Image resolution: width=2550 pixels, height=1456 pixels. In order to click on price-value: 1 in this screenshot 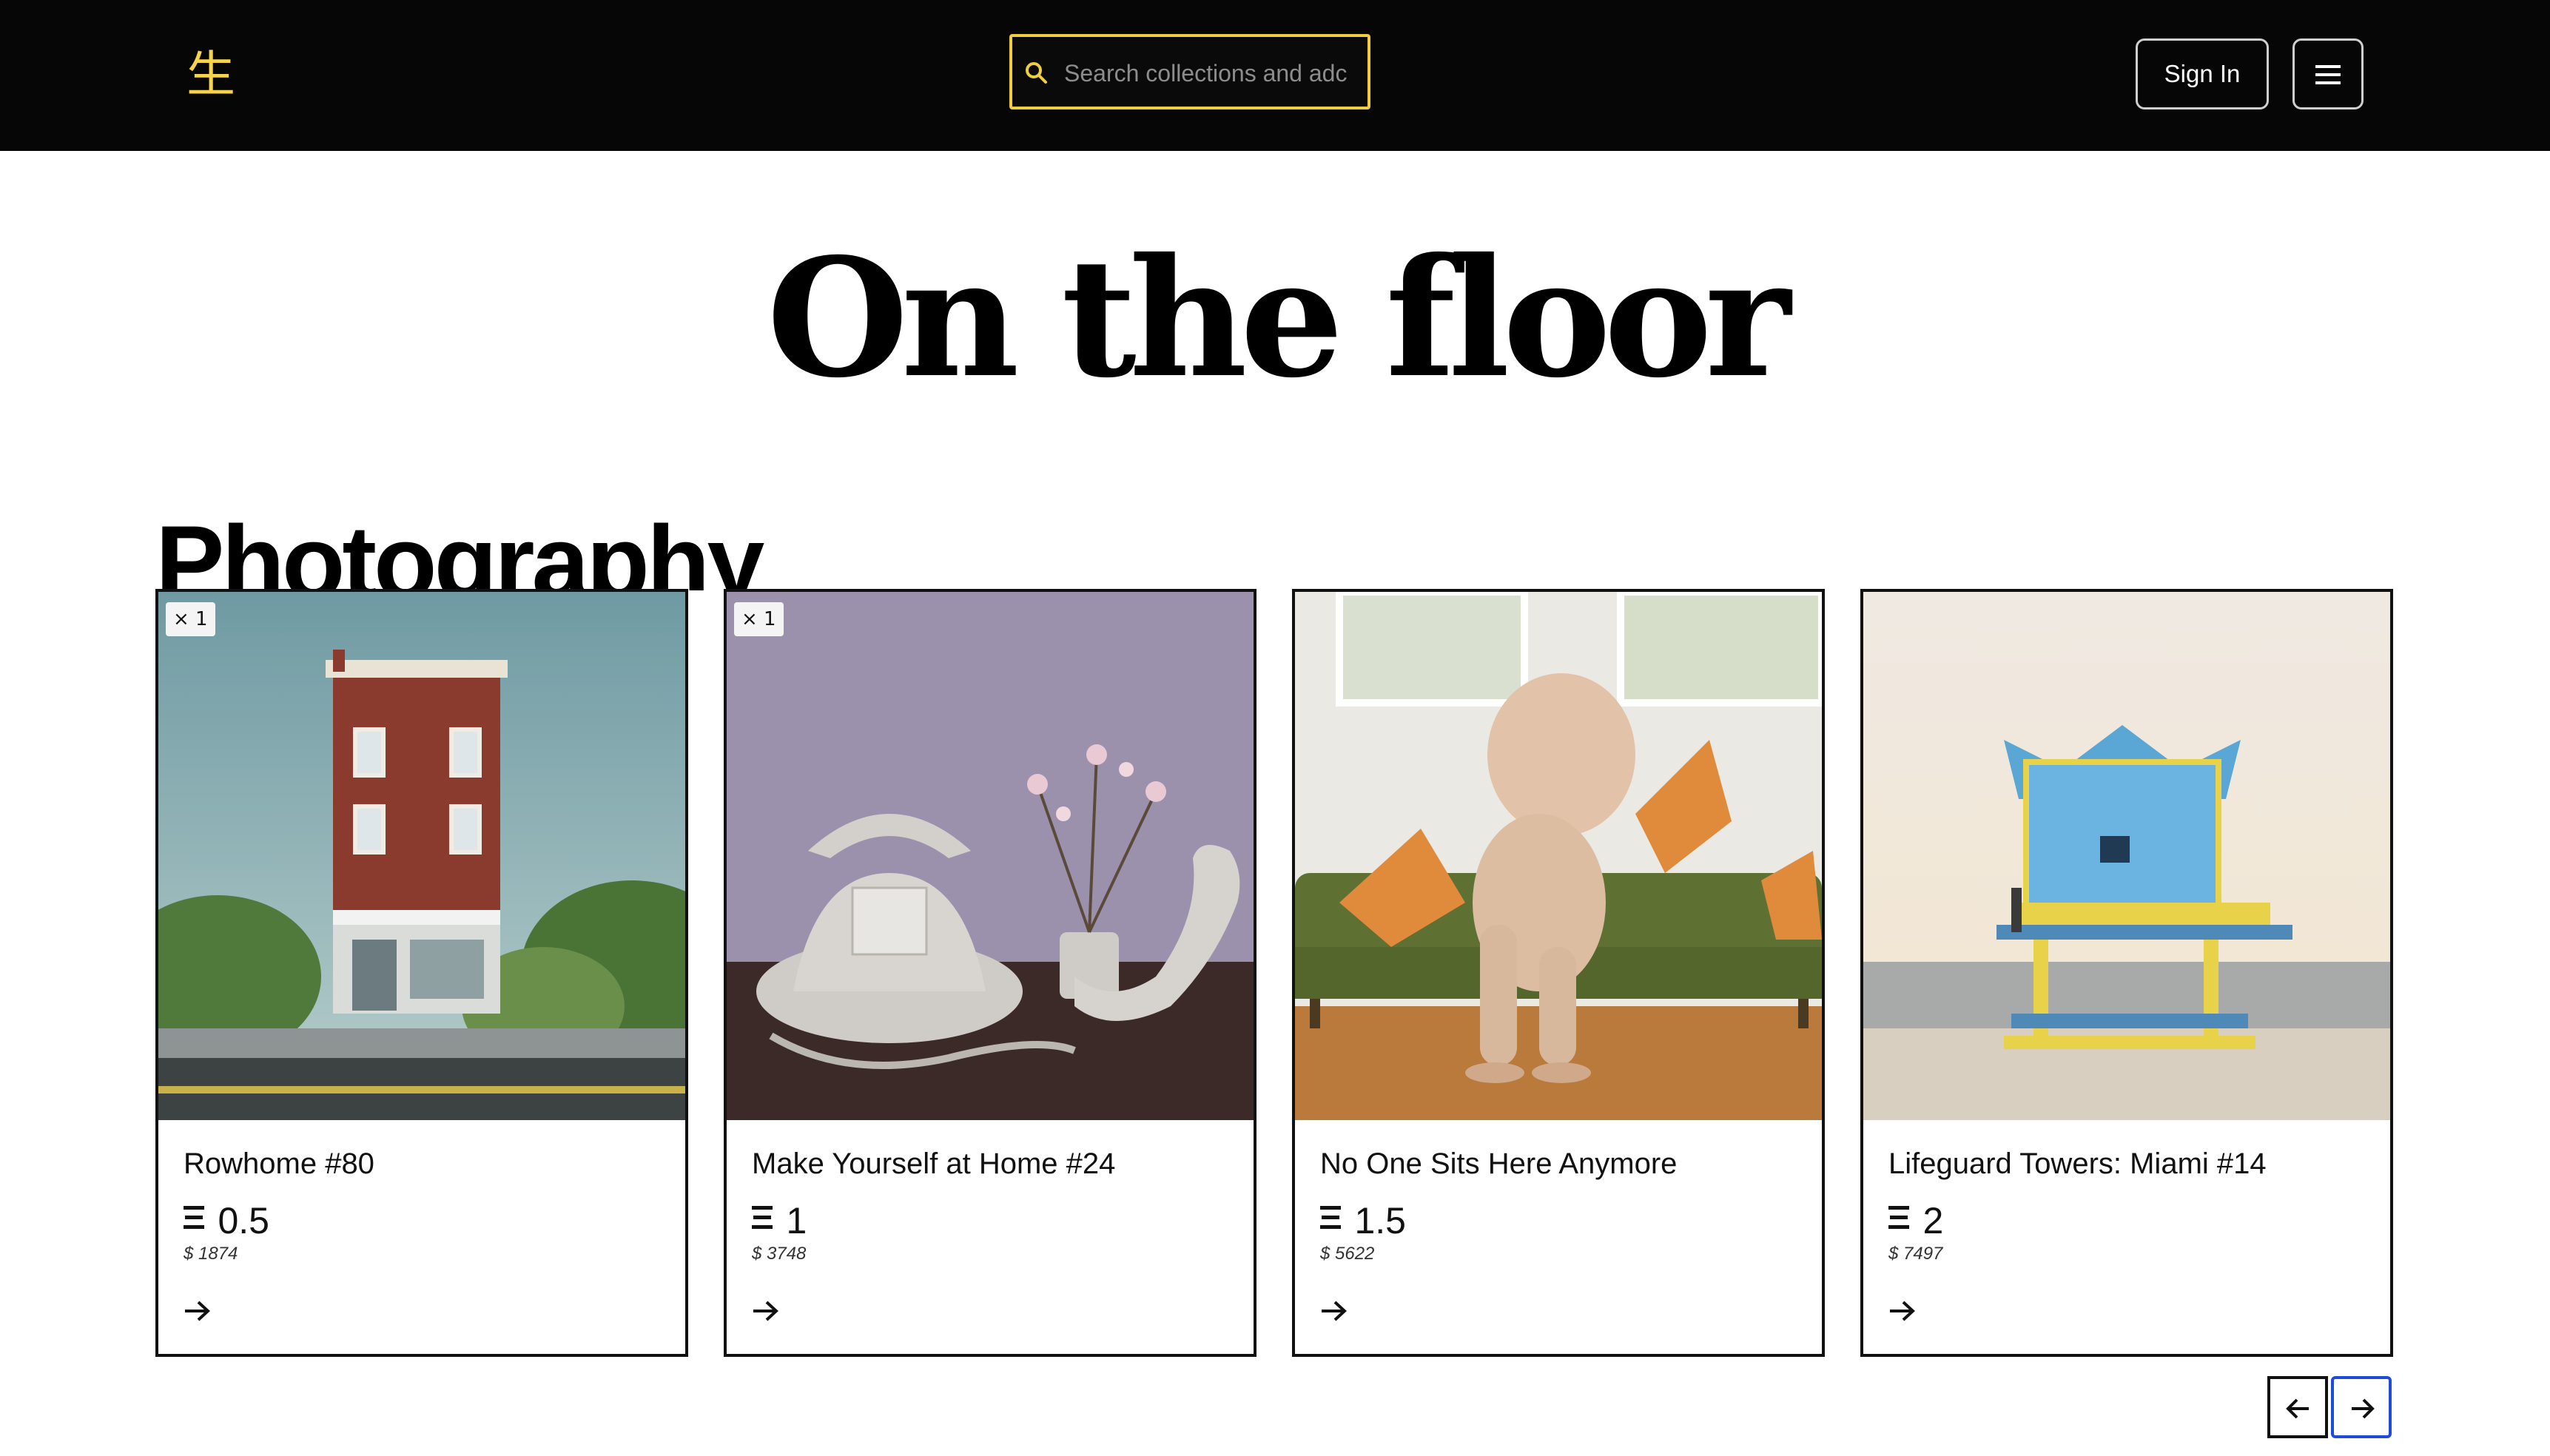, I will do `click(796, 1220)`.